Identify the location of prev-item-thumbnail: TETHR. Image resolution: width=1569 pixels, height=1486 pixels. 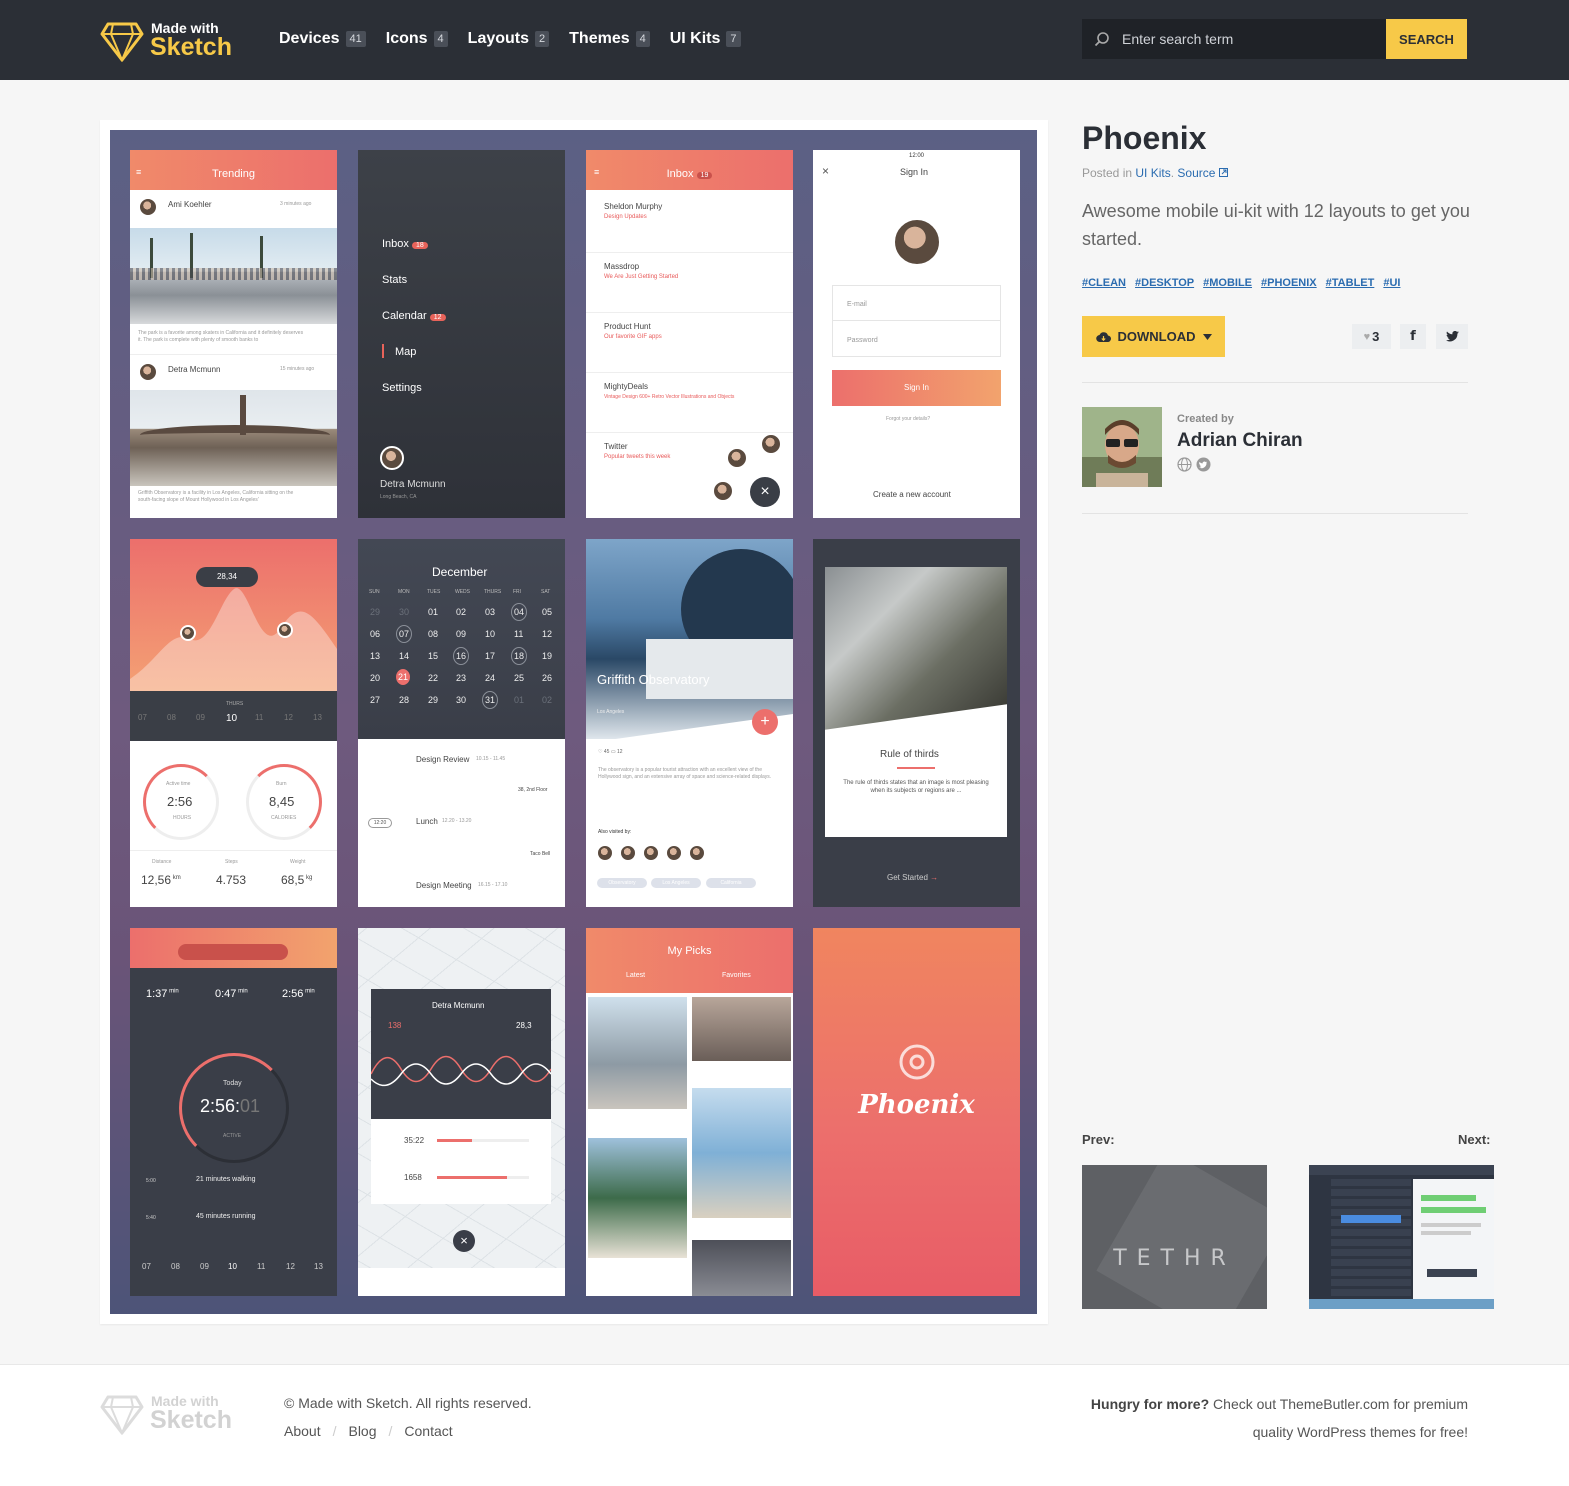
(1174, 1237).